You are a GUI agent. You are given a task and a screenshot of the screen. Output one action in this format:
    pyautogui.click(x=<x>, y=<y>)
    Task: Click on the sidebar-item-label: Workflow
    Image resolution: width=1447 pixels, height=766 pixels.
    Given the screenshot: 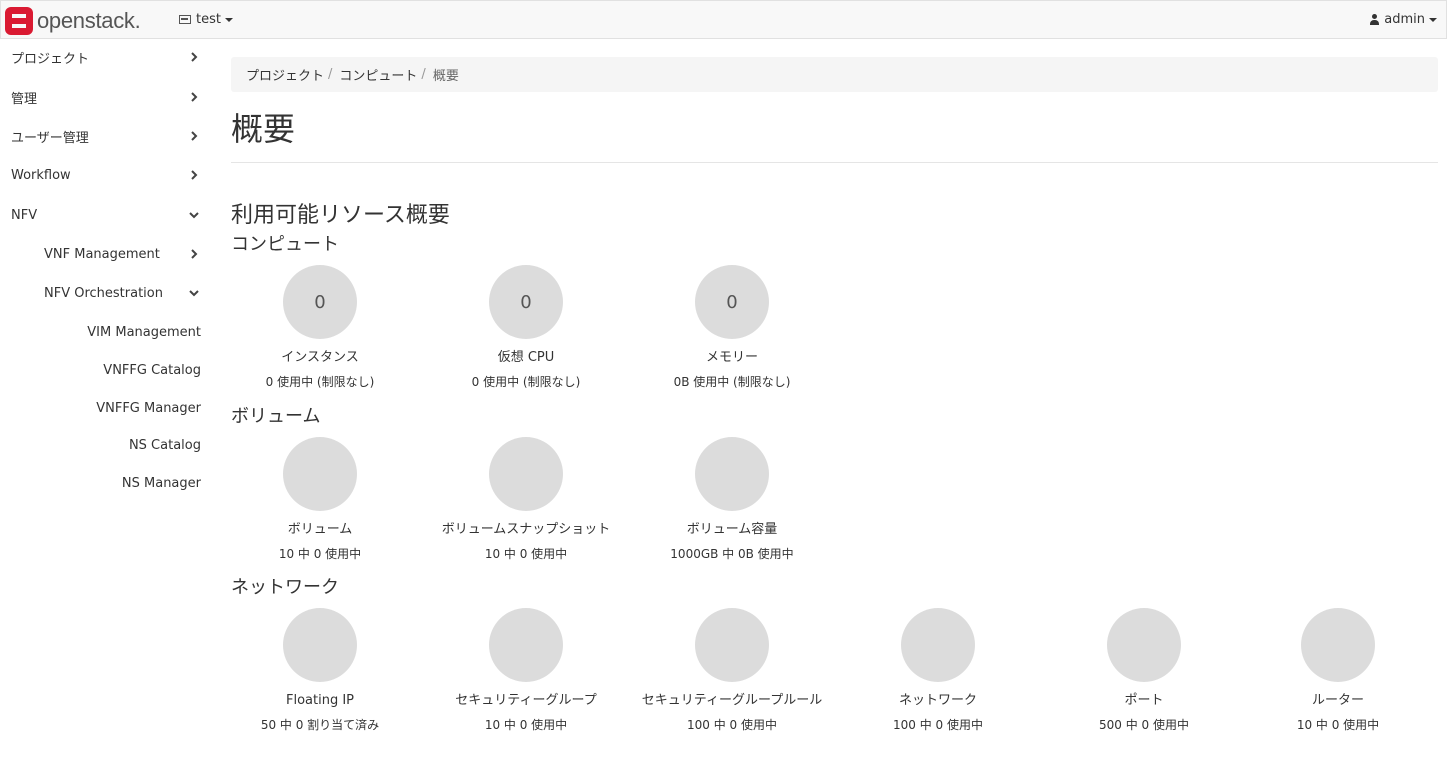 What is the action you would take?
    pyautogui.click(x=41, y=175)
    